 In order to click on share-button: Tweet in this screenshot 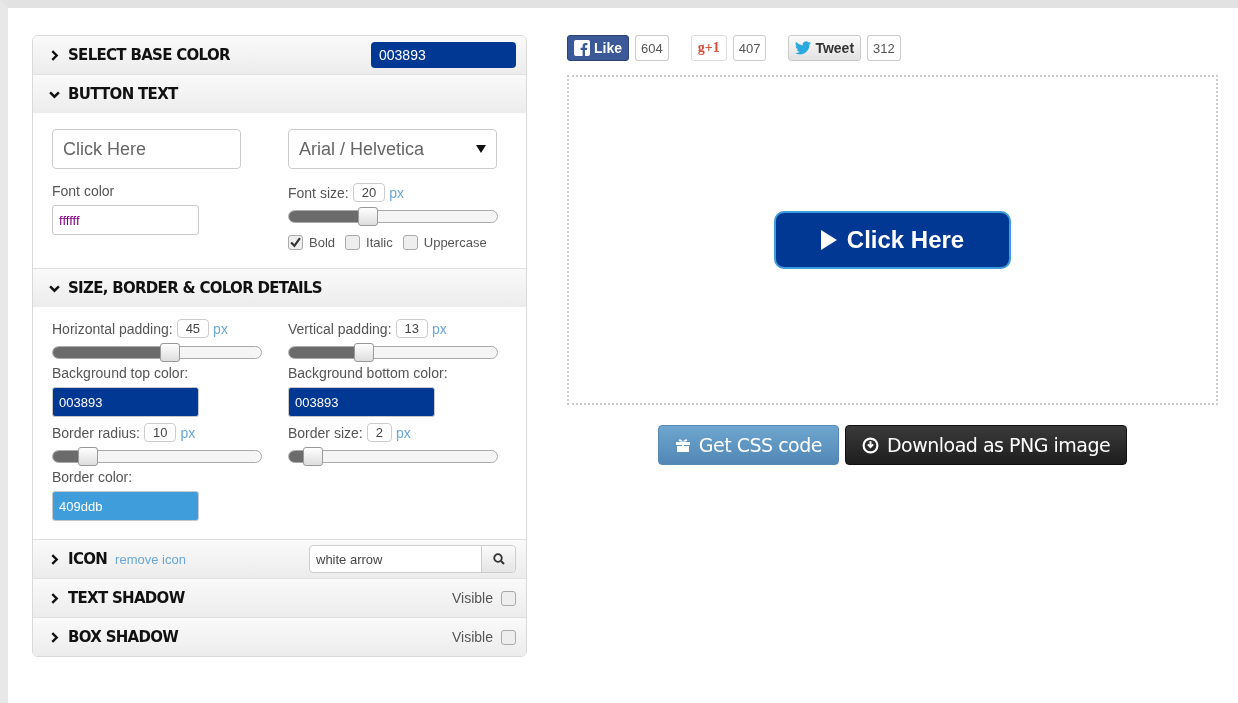, I will do `click(825, 48)`.